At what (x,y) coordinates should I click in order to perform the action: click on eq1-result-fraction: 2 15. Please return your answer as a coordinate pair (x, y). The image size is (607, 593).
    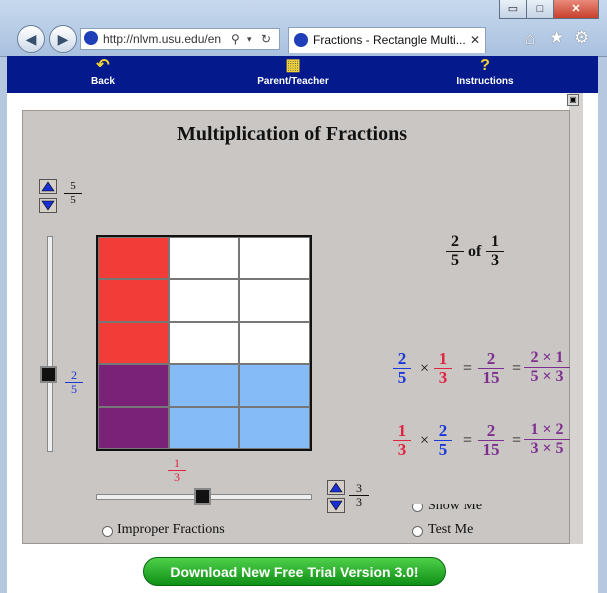
    Looking at the image, I should click on (491, 369).